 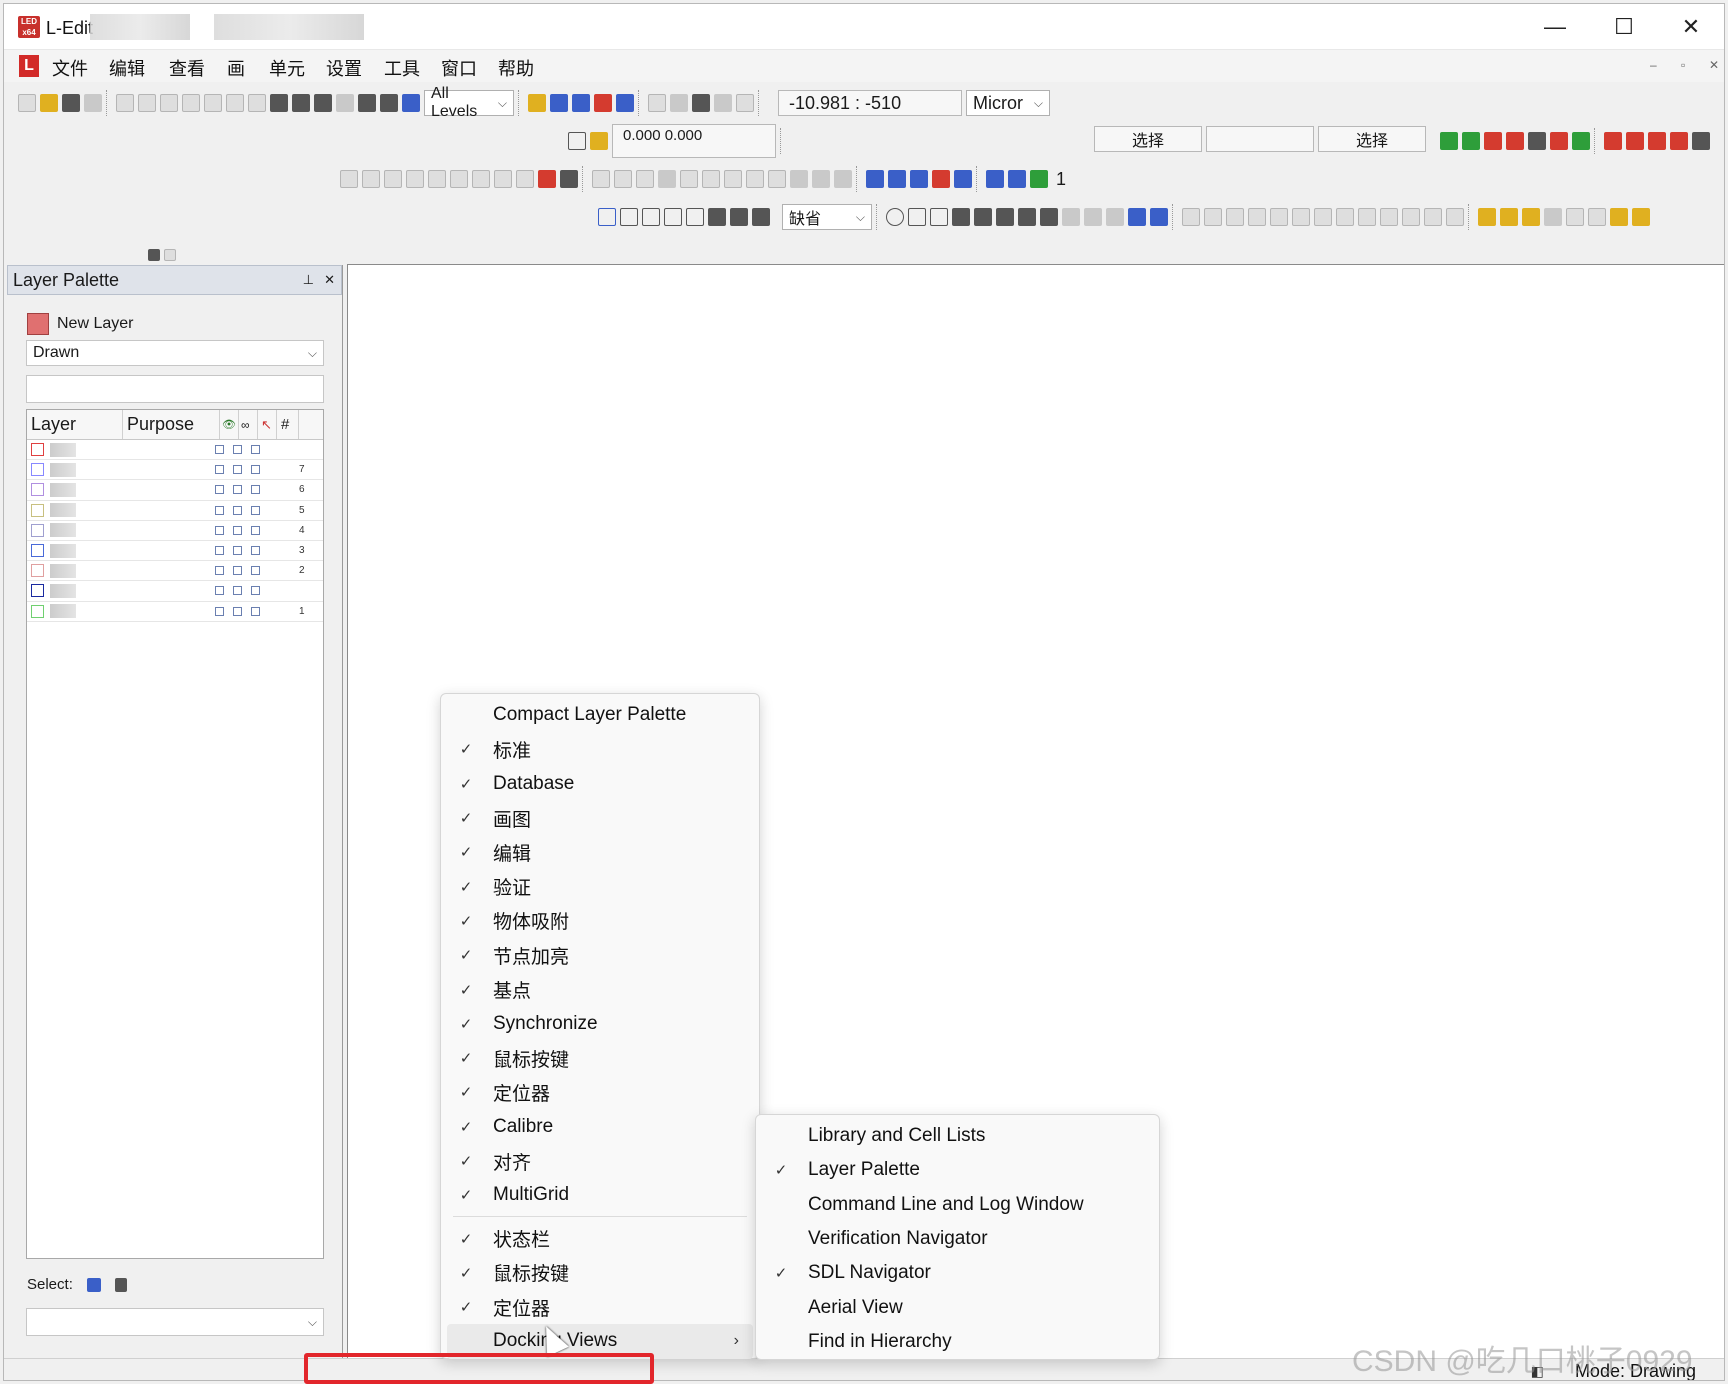 What do you see at coordinates (437, 179) in the screenshot?
I see `merge-icon` at bounding box center [437, 179].